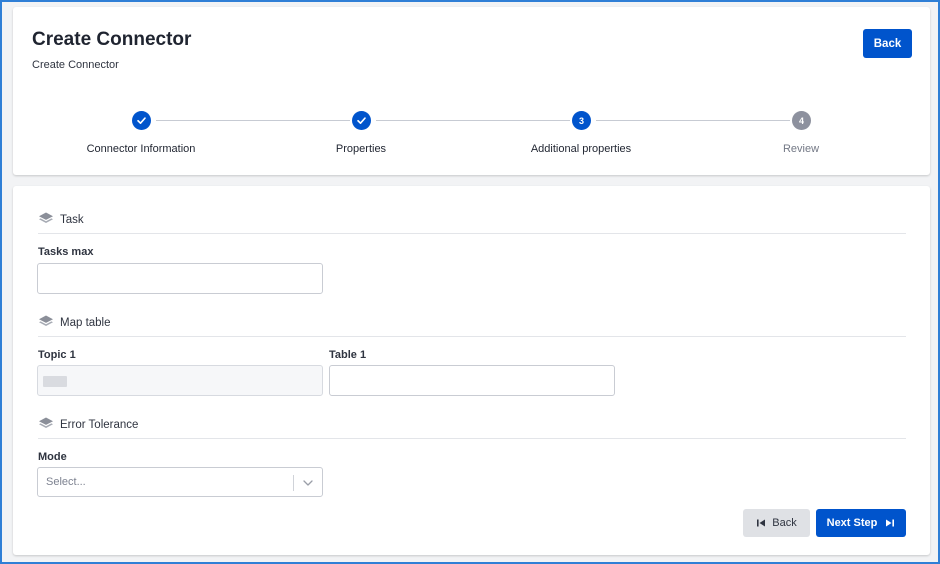 The image size is (940, 564). I want to click on step-3-label: Additional properties, so click(581, 149).